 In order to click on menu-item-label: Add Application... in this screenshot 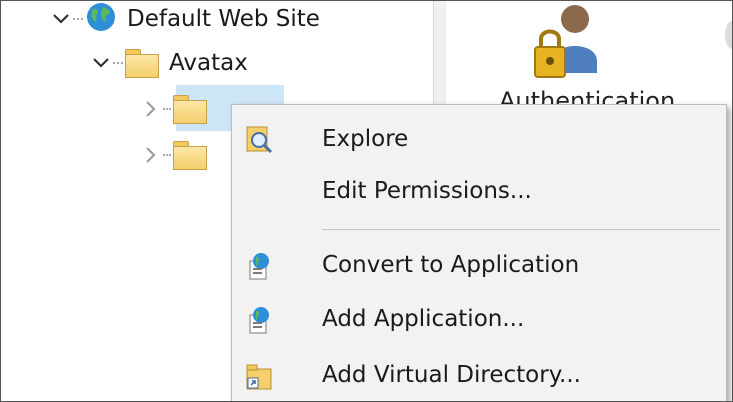, I will do `click(423, 319)`.